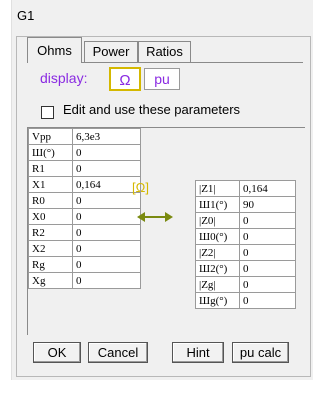 The height and width of the screenshot is (399, 325). I want to click on param-label: R0, so click(50, 200).